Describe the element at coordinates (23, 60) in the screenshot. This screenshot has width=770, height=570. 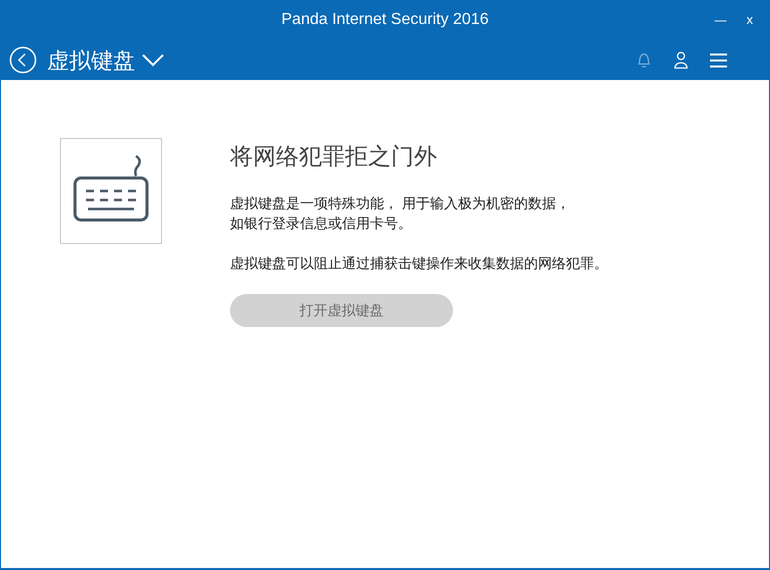
I see `back-icon` at that location.